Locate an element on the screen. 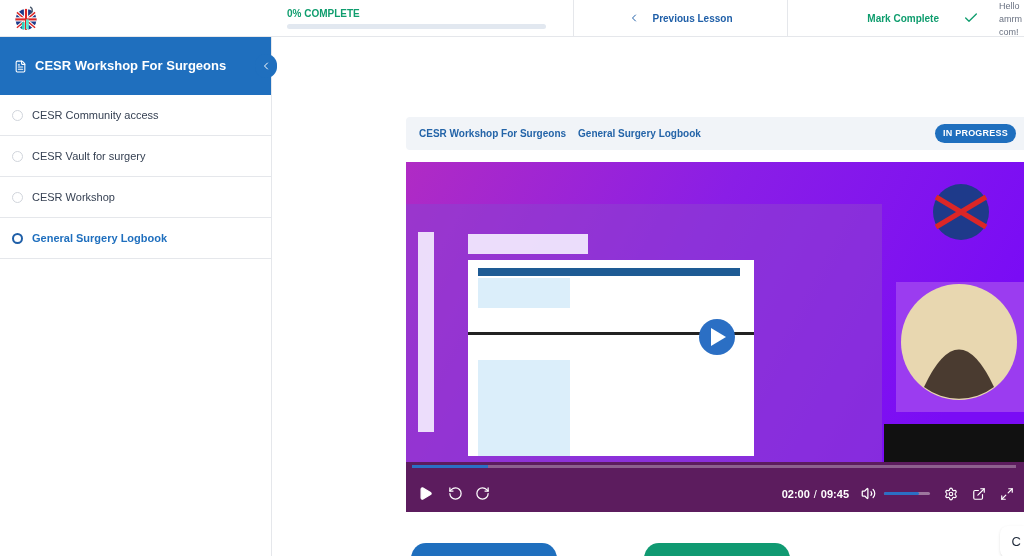 The width and height of the screenshot is (1024, 556). mark-complete-link: Mark Complete is located at coordinates (891, 18).